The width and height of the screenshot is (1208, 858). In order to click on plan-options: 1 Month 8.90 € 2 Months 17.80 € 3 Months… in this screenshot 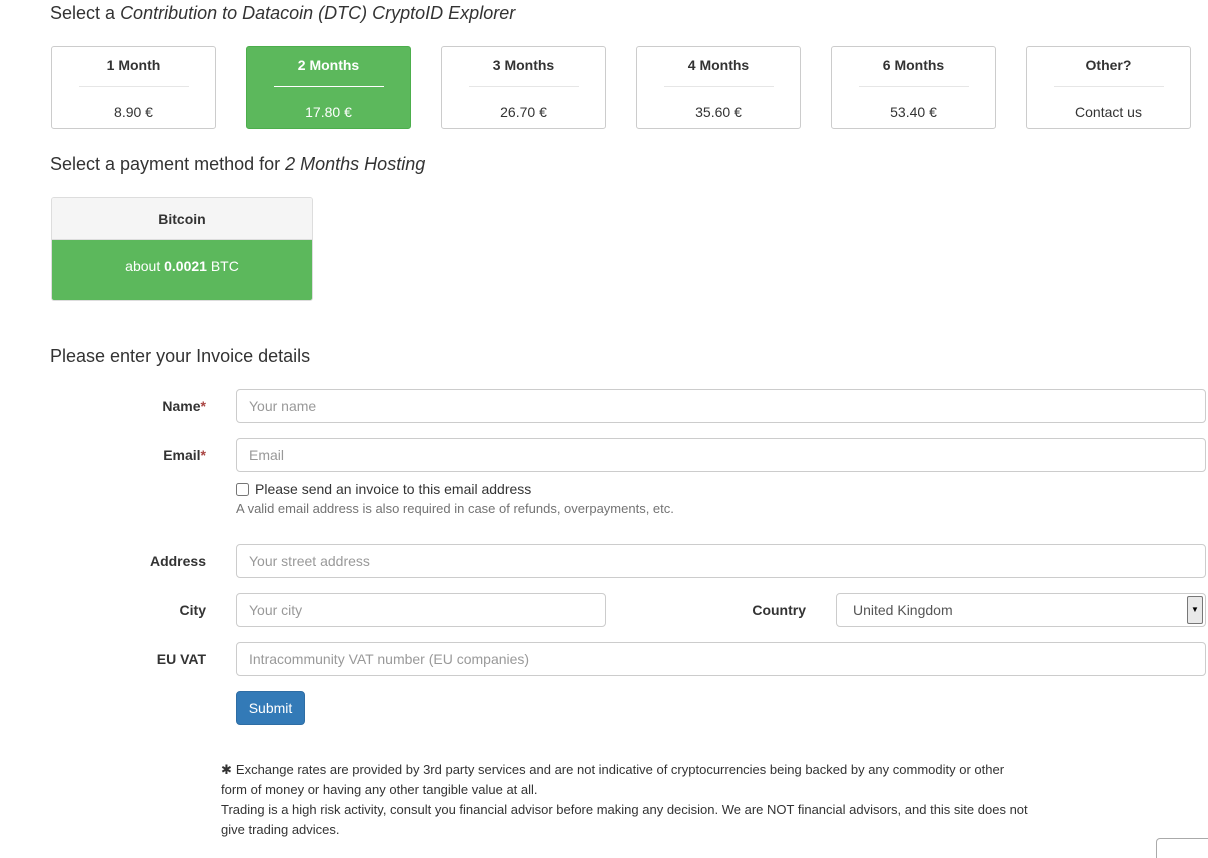, I will do `click(621, 87)`.